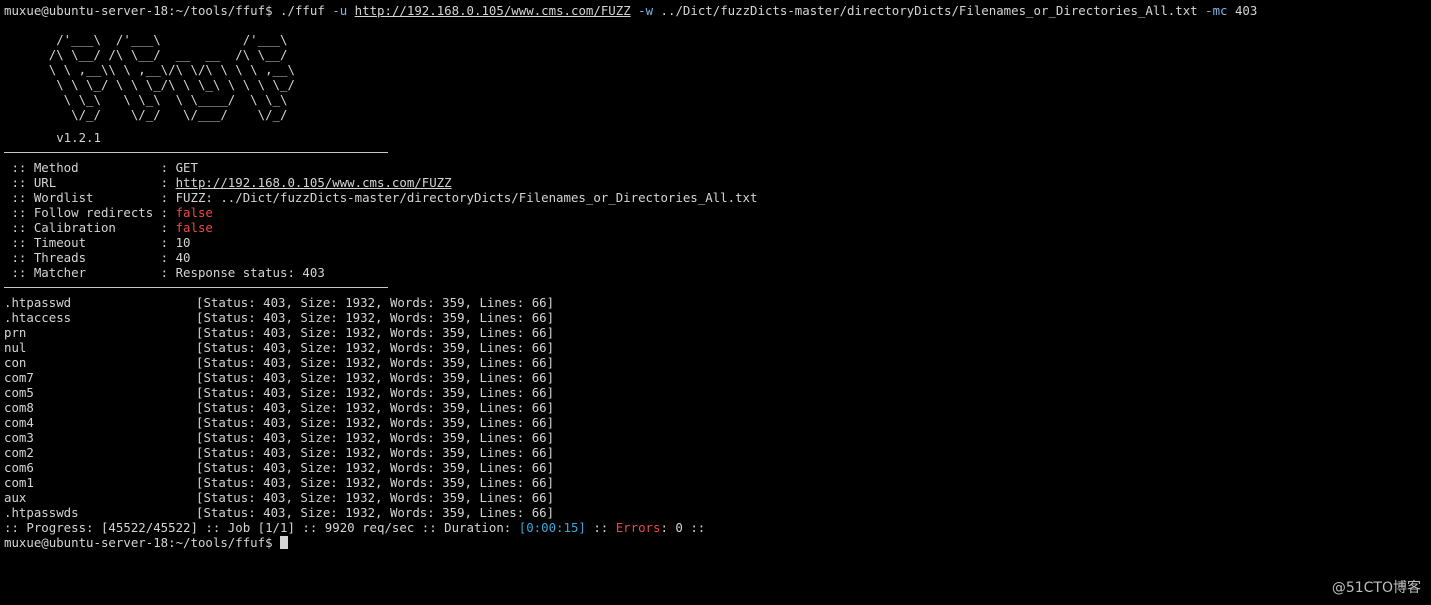 This screenshot has width=1431, height=605. I want to click on flag-w: -w, so click(646, 10).